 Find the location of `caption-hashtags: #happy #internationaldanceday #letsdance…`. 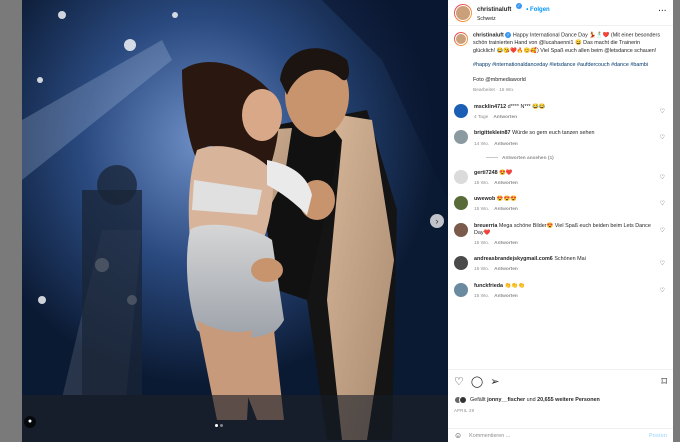

caption-hashtags: #happy #internationaldanceday #letsdance… is located at coordinates (567, 66).